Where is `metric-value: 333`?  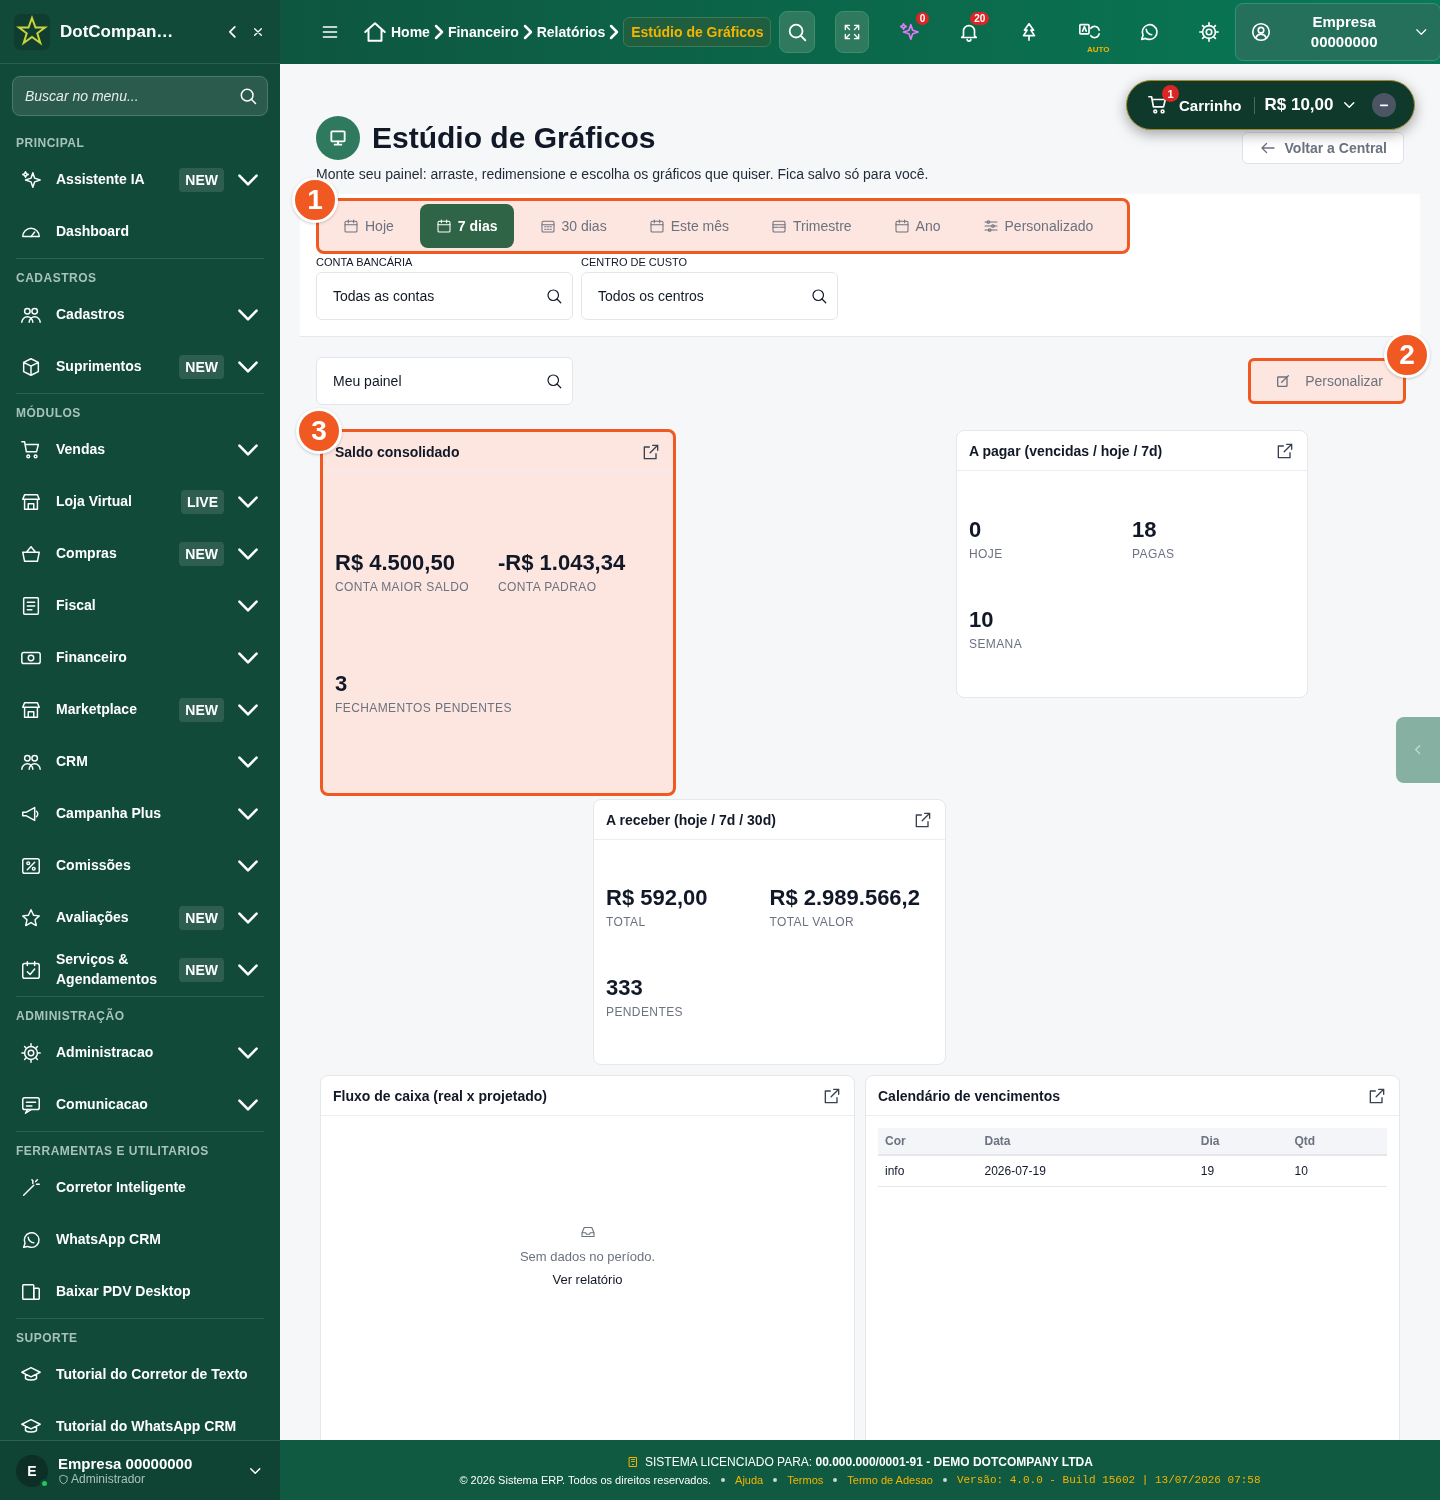 metric-value: 333 is located at coordinates (625, 987).